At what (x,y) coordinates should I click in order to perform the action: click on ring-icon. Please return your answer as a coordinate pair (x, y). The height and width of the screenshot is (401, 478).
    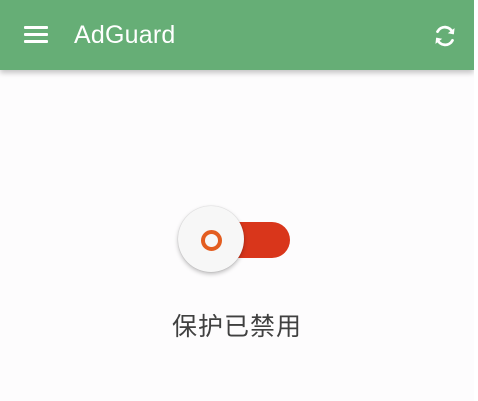
    Looking at the image, I should click on (211, 240).